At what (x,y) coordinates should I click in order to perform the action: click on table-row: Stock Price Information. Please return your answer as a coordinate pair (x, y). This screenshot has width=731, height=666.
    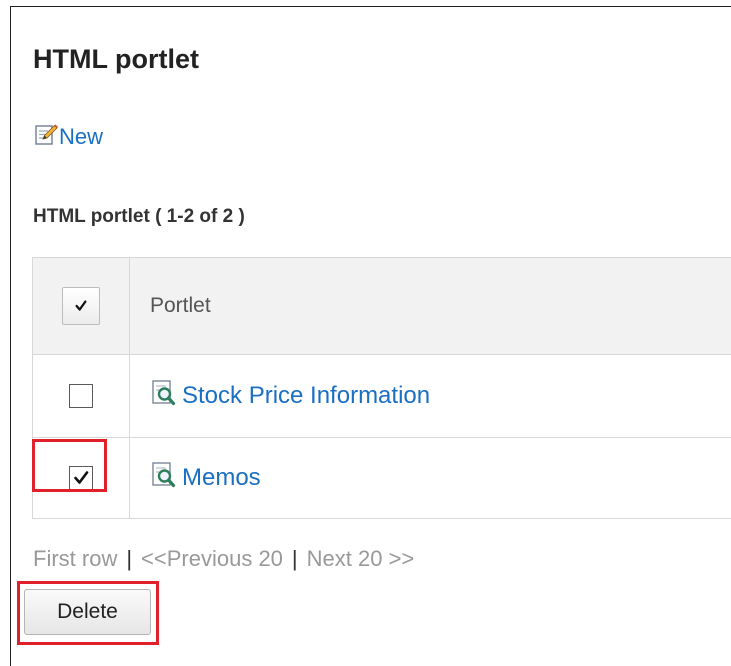
    Looking at the image, I should click on (382, 396).